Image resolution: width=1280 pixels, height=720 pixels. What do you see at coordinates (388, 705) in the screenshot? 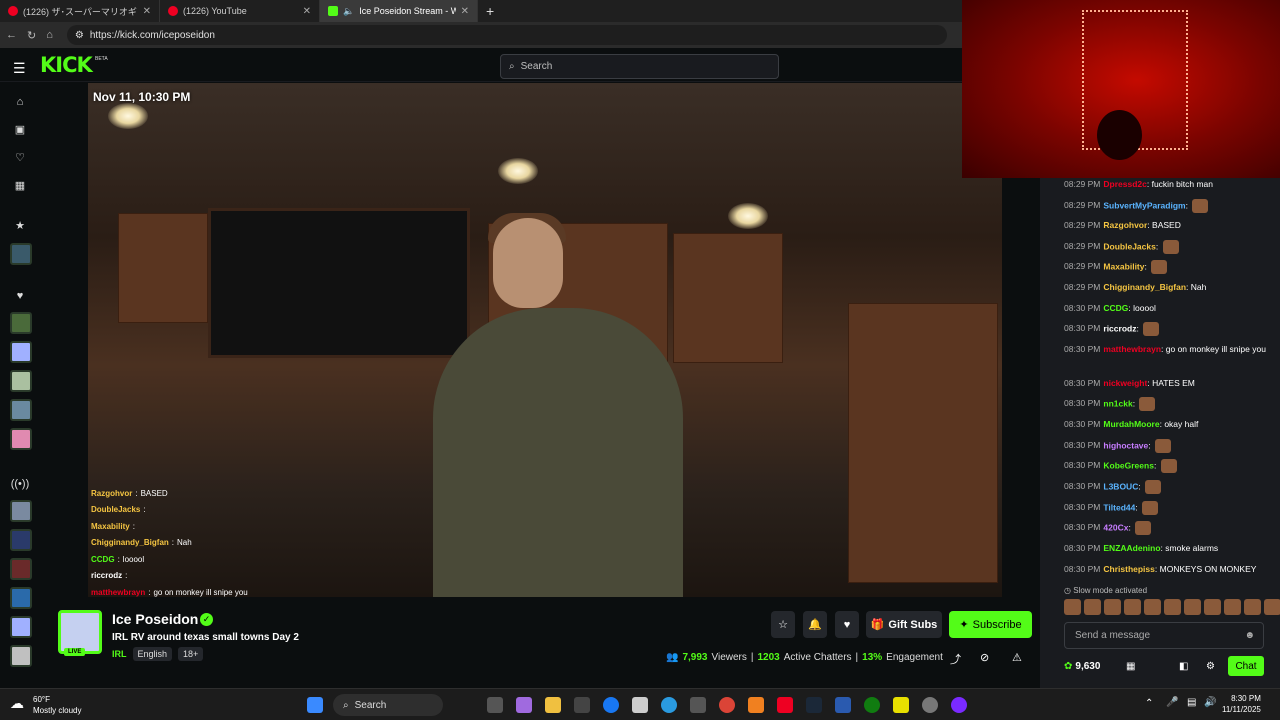
I see `taskbar-search: ⌕ Search` at bounding box center [388, 705].